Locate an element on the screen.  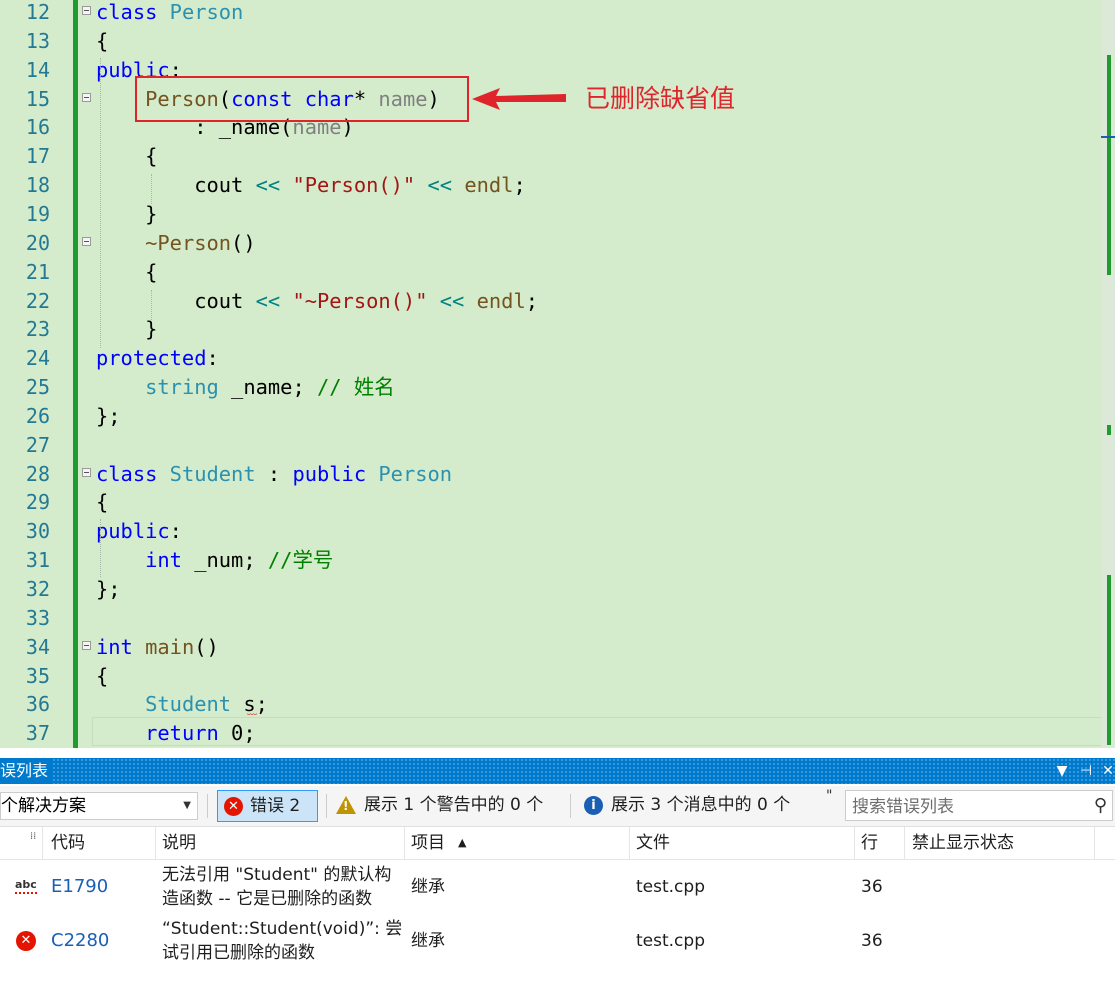
scrollbar-change-marker is located at coordinates (1109, 430).